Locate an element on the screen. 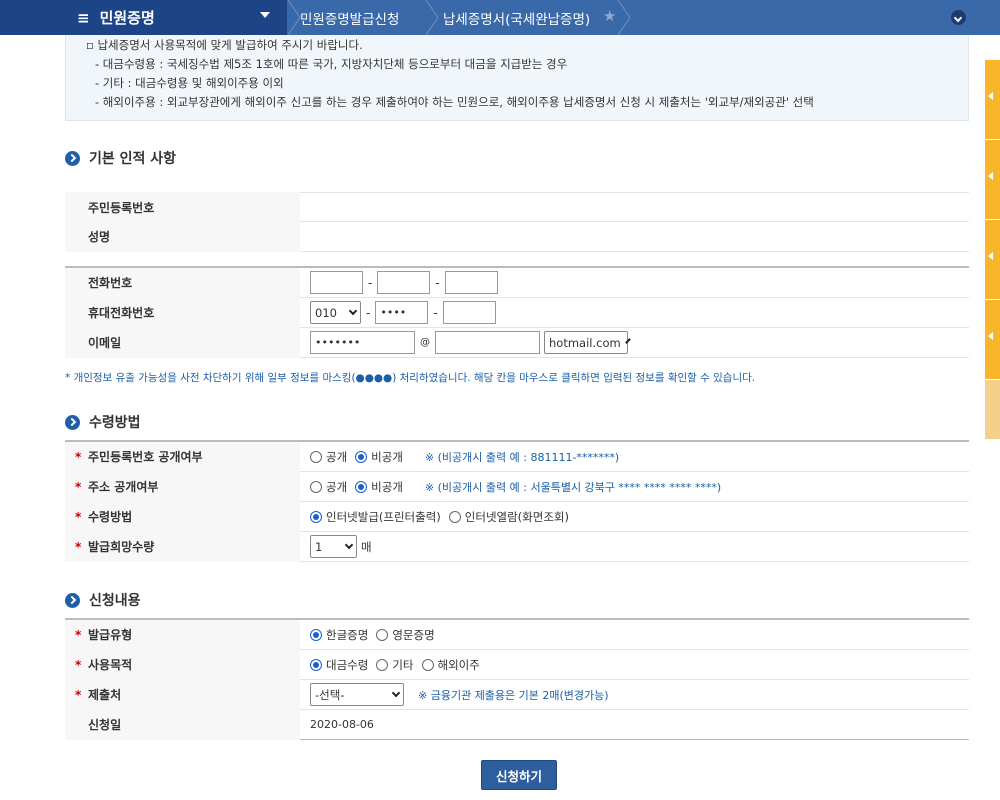  radio-korean: 한글증명 is located at coordinates (339, 635).